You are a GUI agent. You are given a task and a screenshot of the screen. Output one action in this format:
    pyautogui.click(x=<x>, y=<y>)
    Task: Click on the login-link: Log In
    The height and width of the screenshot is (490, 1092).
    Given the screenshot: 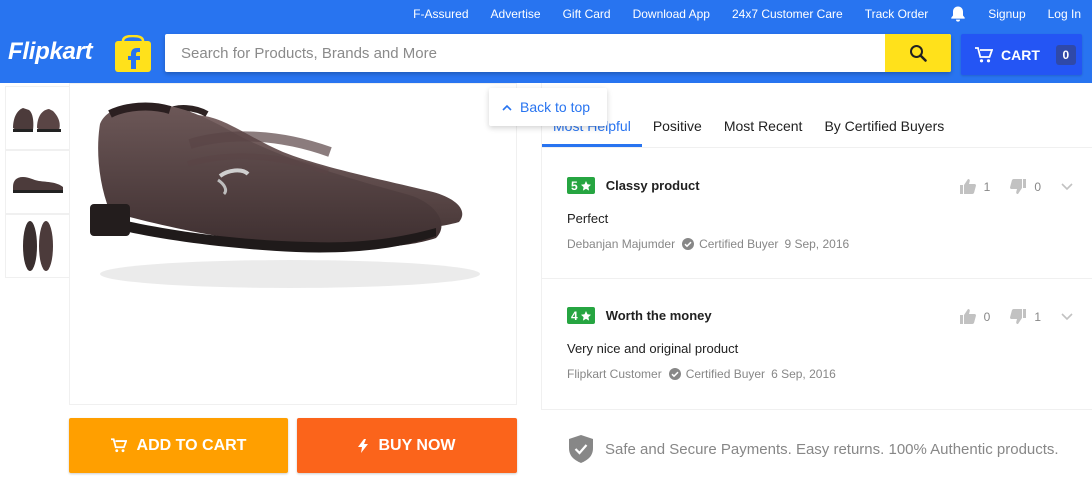 What is the action you would take?
    pyautogui.click(x=1064, y=14)
    